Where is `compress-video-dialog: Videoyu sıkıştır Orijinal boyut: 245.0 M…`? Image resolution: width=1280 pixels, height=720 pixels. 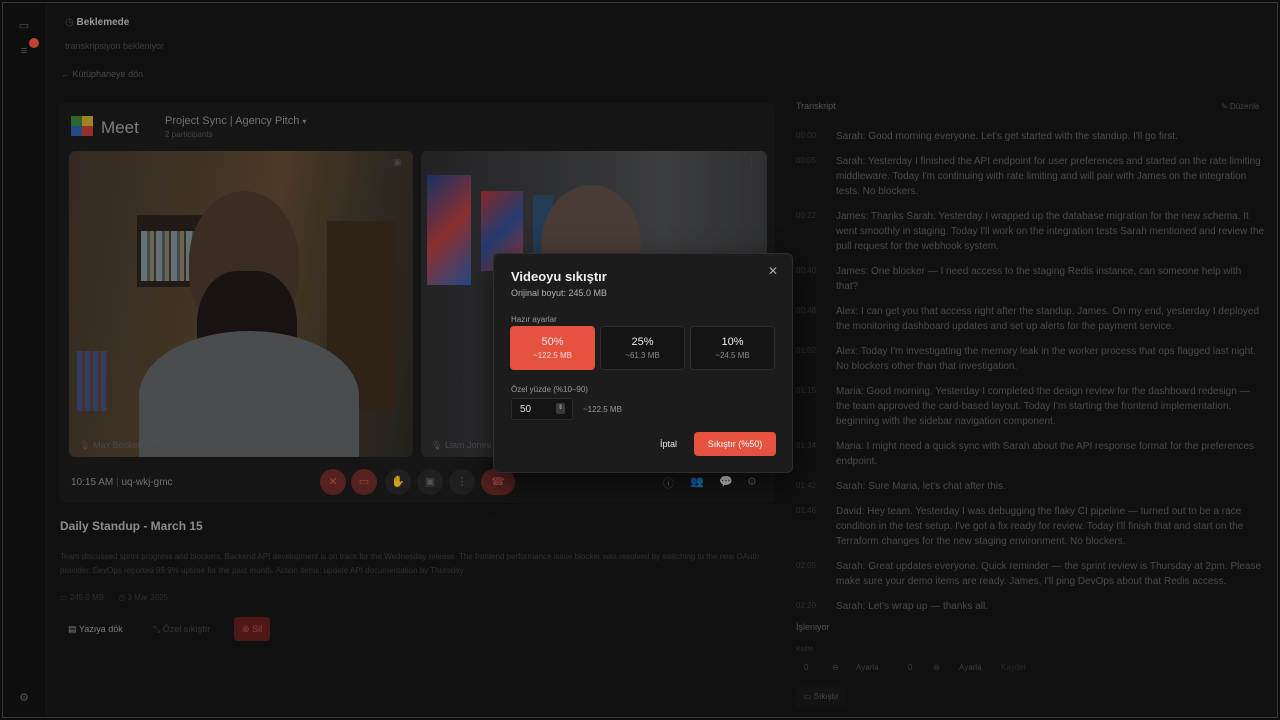
compress-video-dialog: Videoyu sıkıştır Orijinal boyut: 245.0 M… is located at coordinates (643, 363).